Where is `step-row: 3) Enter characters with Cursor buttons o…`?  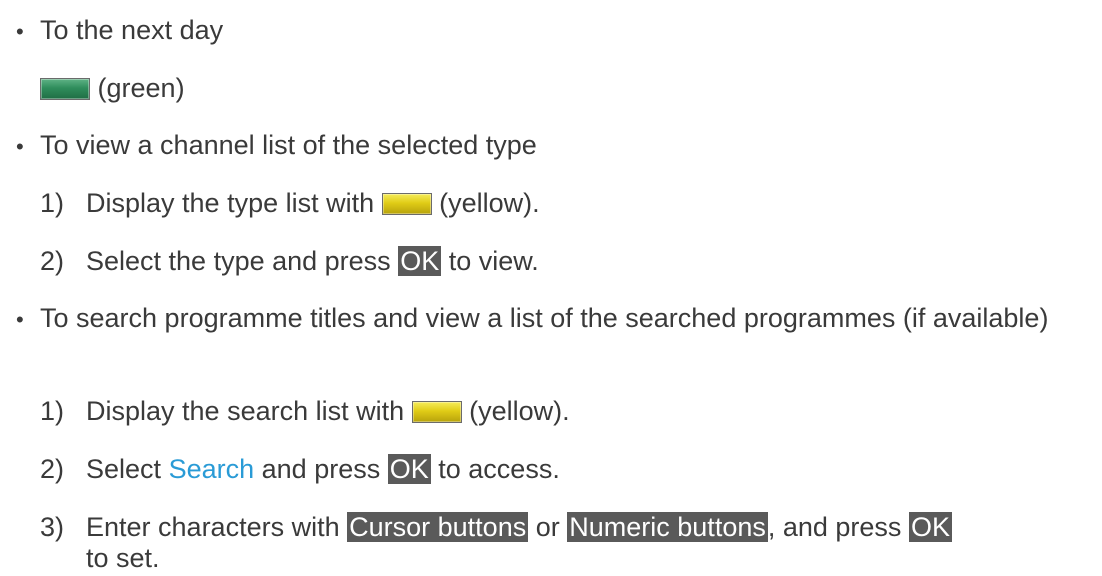
step-row: 3) Enter characters with Cursor buttons o… is located at coordinates (496, 527).